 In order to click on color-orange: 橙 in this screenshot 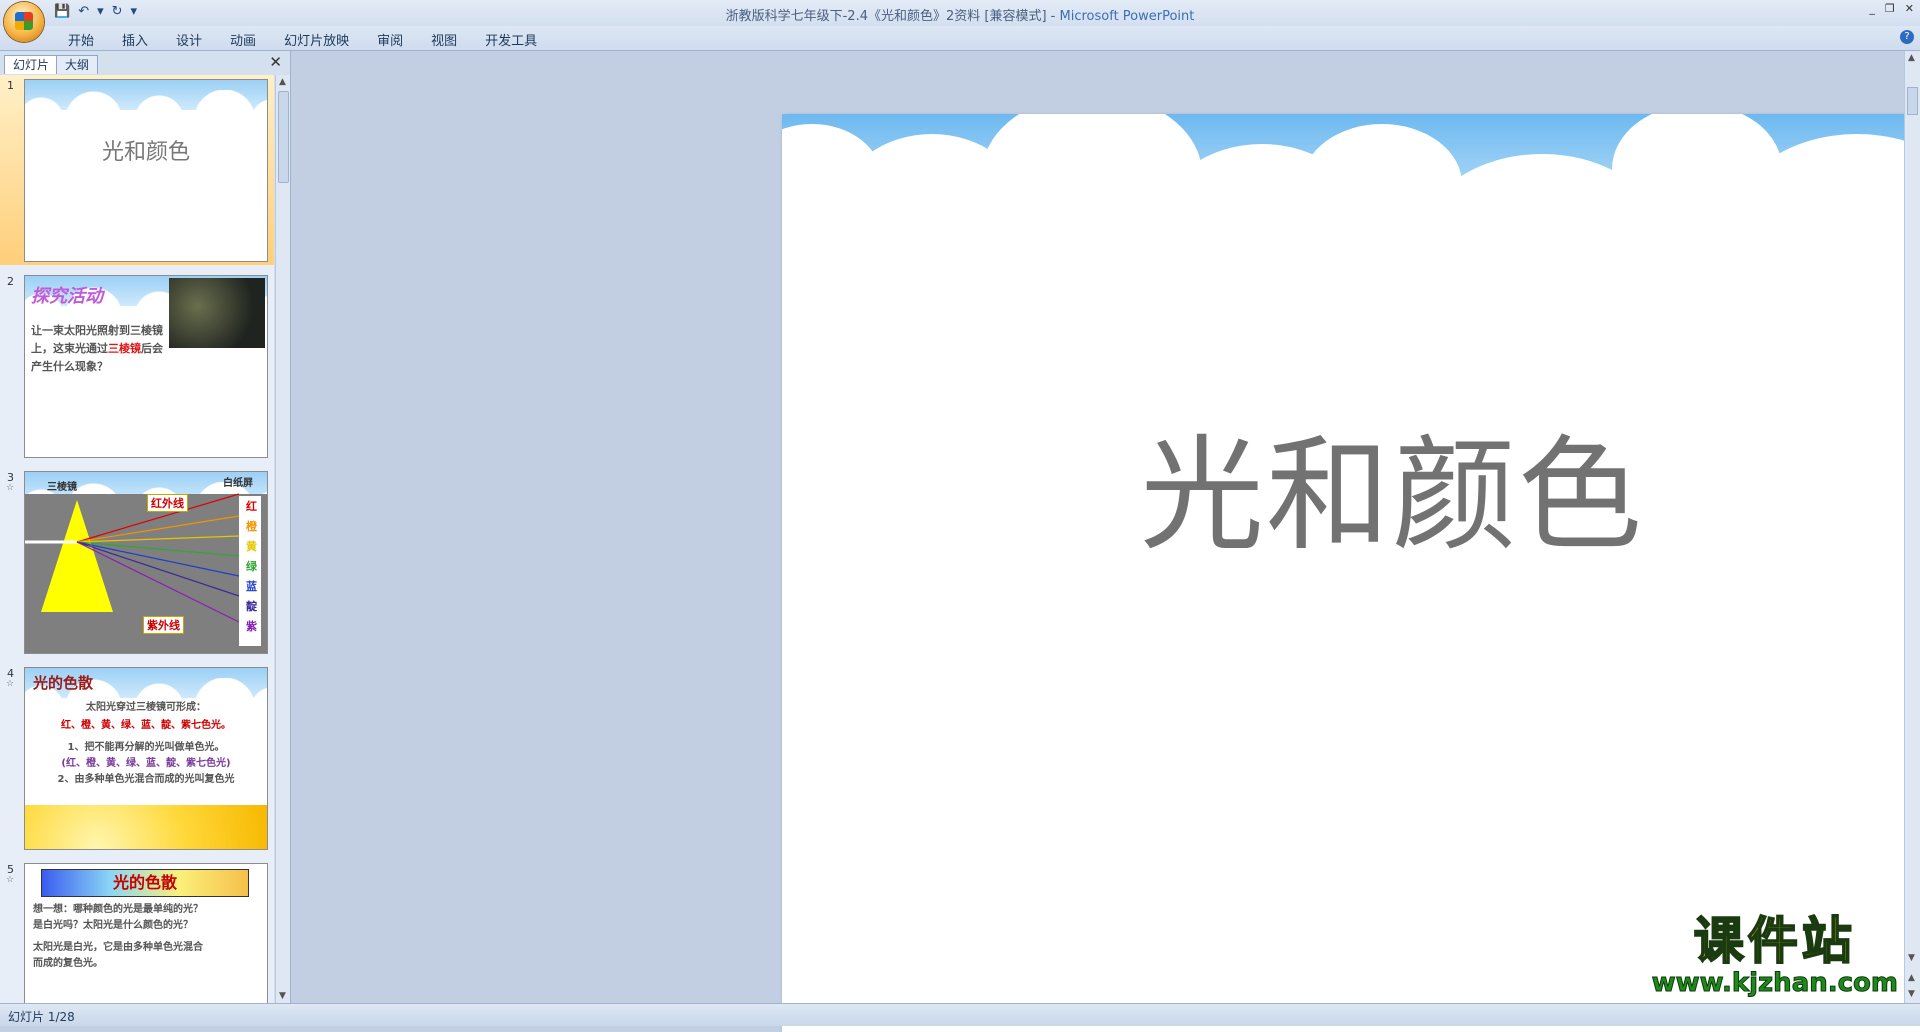, I will do `click(251, 526)`.